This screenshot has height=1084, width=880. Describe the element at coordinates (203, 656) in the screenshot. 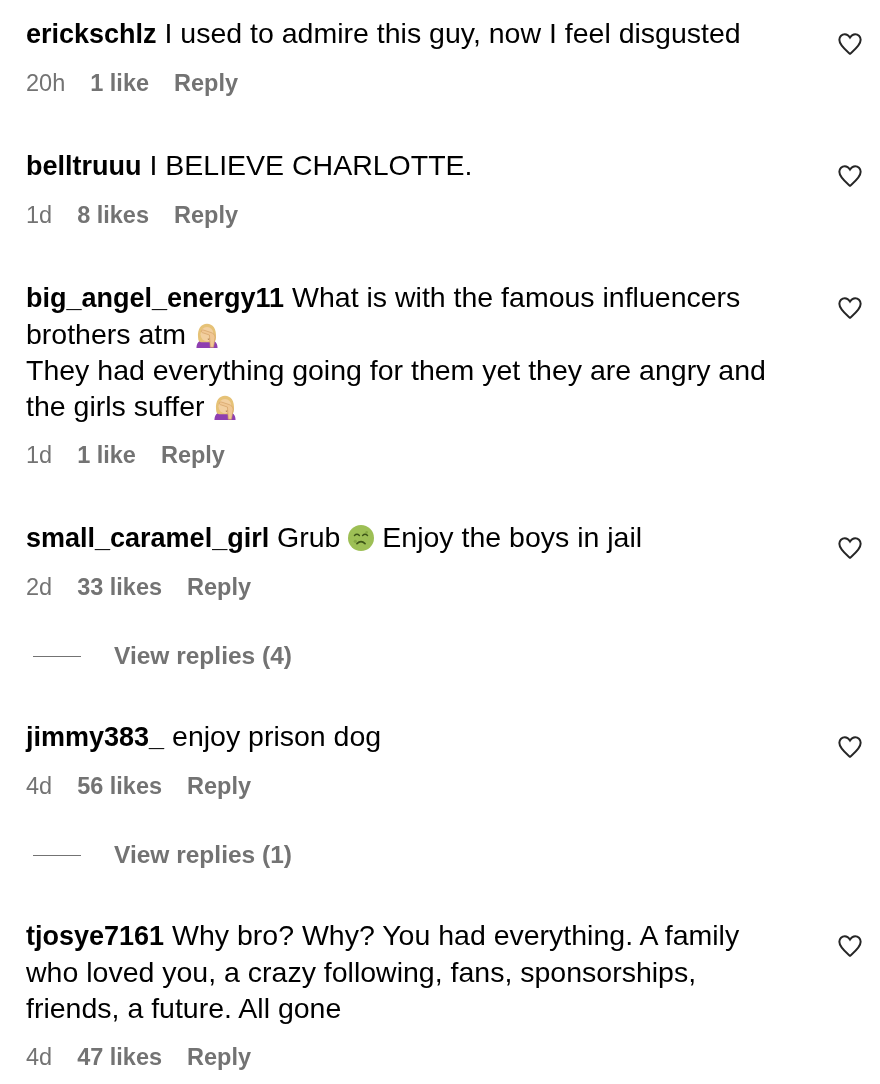

I see `view-replies-button: View replies (4)` at that location.